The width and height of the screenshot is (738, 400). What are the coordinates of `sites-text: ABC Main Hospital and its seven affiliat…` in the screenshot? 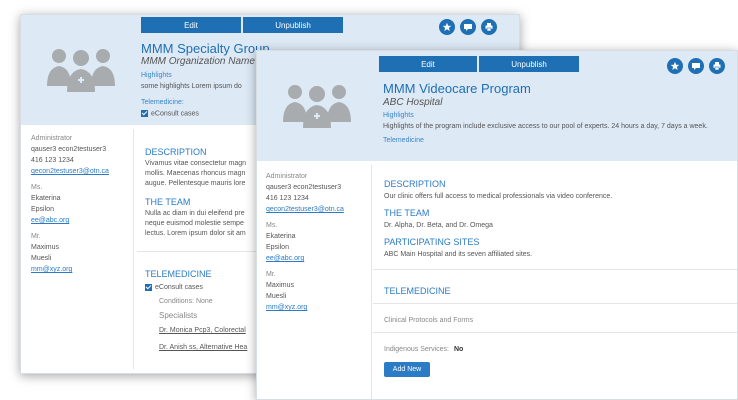 It's located at (458, 254).